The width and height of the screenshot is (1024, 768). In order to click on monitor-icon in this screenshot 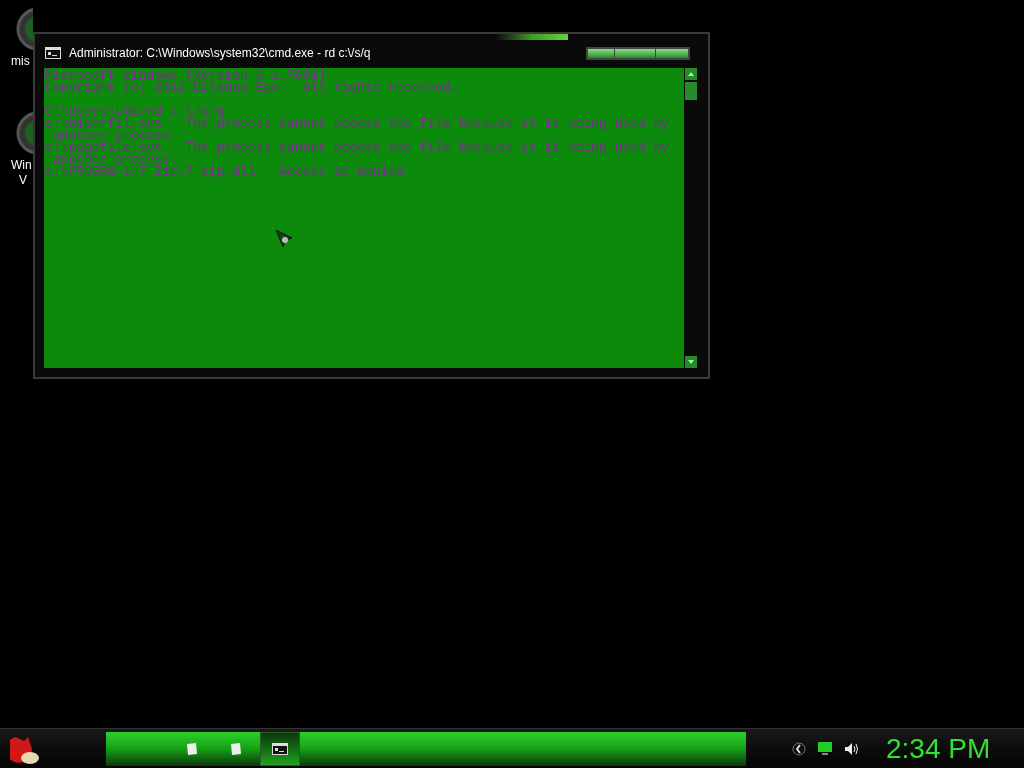, I will do `click(825, 748)`.